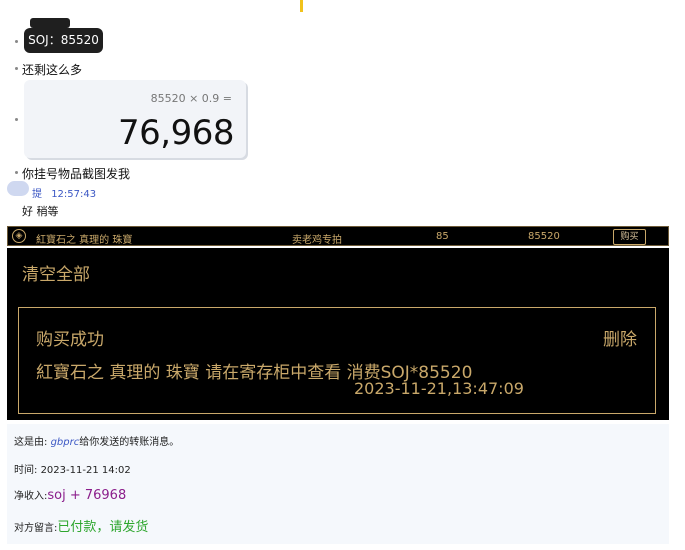 This screenshot has height=550, width=685. Describe the element at coordinates (40, 211) in the screenshot. I see `message-ok: 好 稍等` at that location.